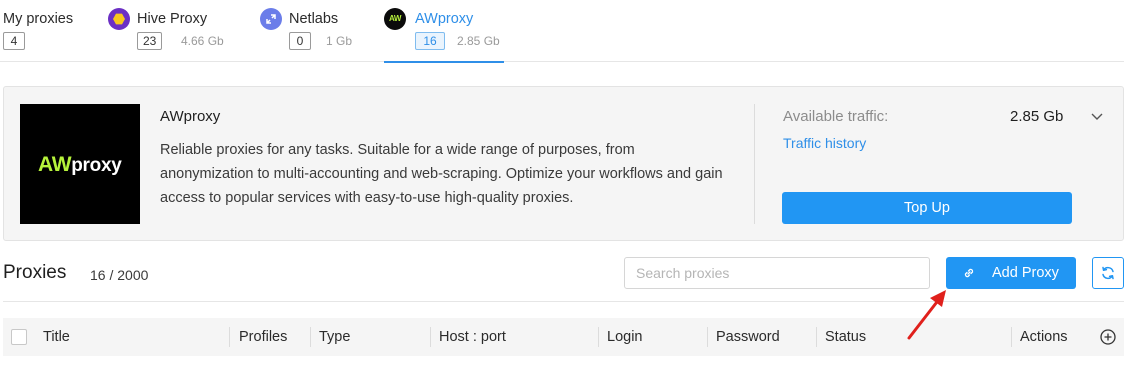 The height and width of the screenshot is (366, 1130). I want to click on search-input, so click(777, 273).